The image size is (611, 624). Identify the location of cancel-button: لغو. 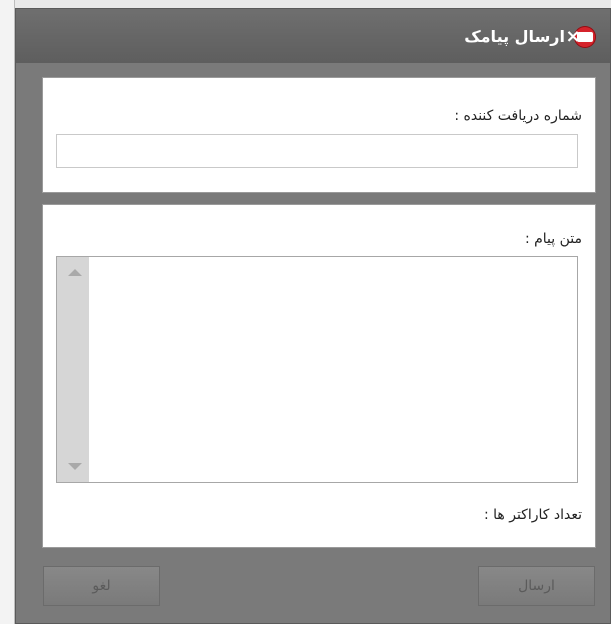
(101, 586).